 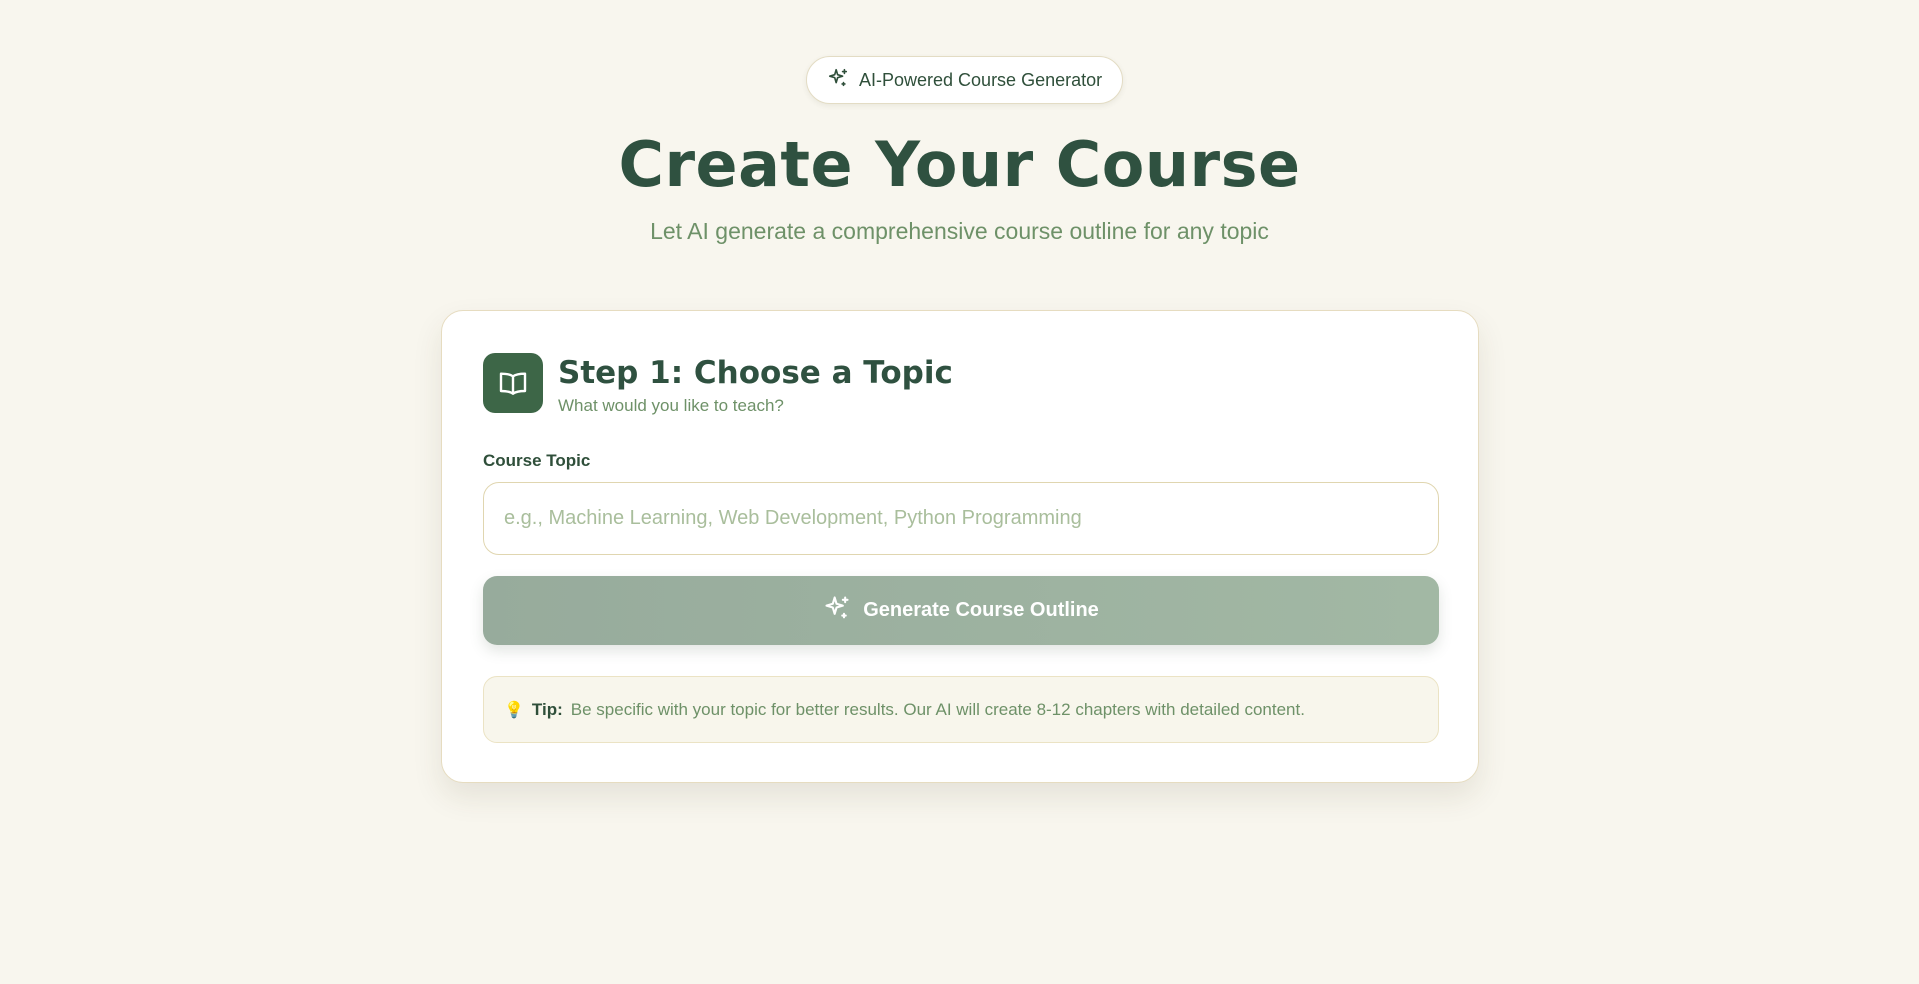 What do you see at coordinates (547, 709) in the screenshot?
I see `tip-label: Tip:` at bounding box center [547, 709].